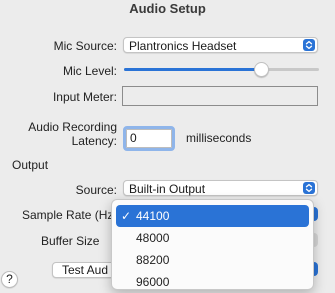 The height and width of the screenshot is (293, 335). I want to click on checkmark-icon: ✓, so click(126, 216).